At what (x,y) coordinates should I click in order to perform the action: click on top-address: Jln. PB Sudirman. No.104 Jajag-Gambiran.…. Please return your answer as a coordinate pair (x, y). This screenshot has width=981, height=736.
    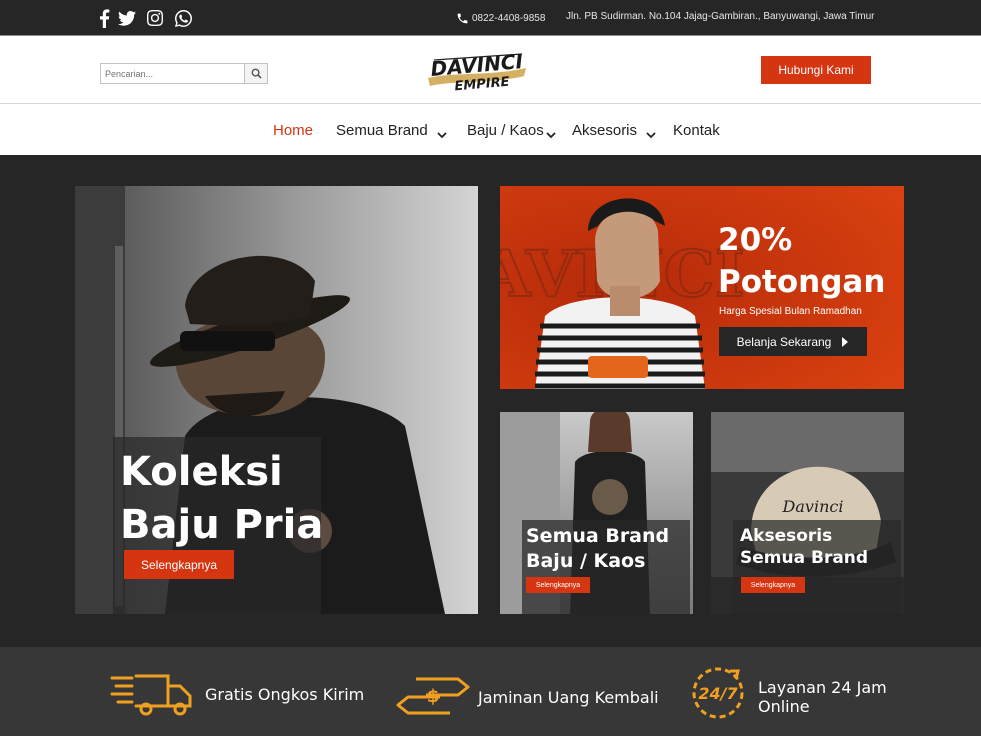
    Looking at the image, I should click on (720, 16).